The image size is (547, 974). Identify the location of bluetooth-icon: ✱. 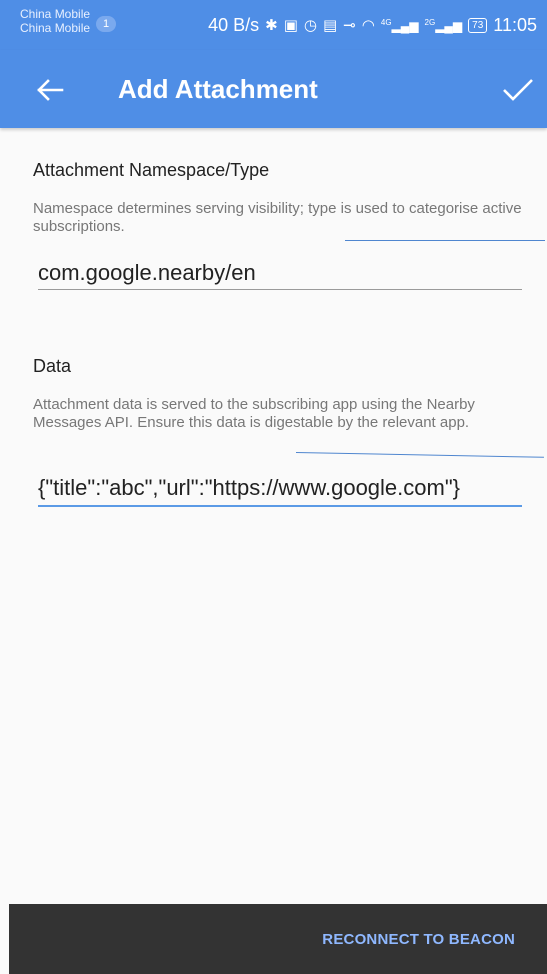
(271, 25).